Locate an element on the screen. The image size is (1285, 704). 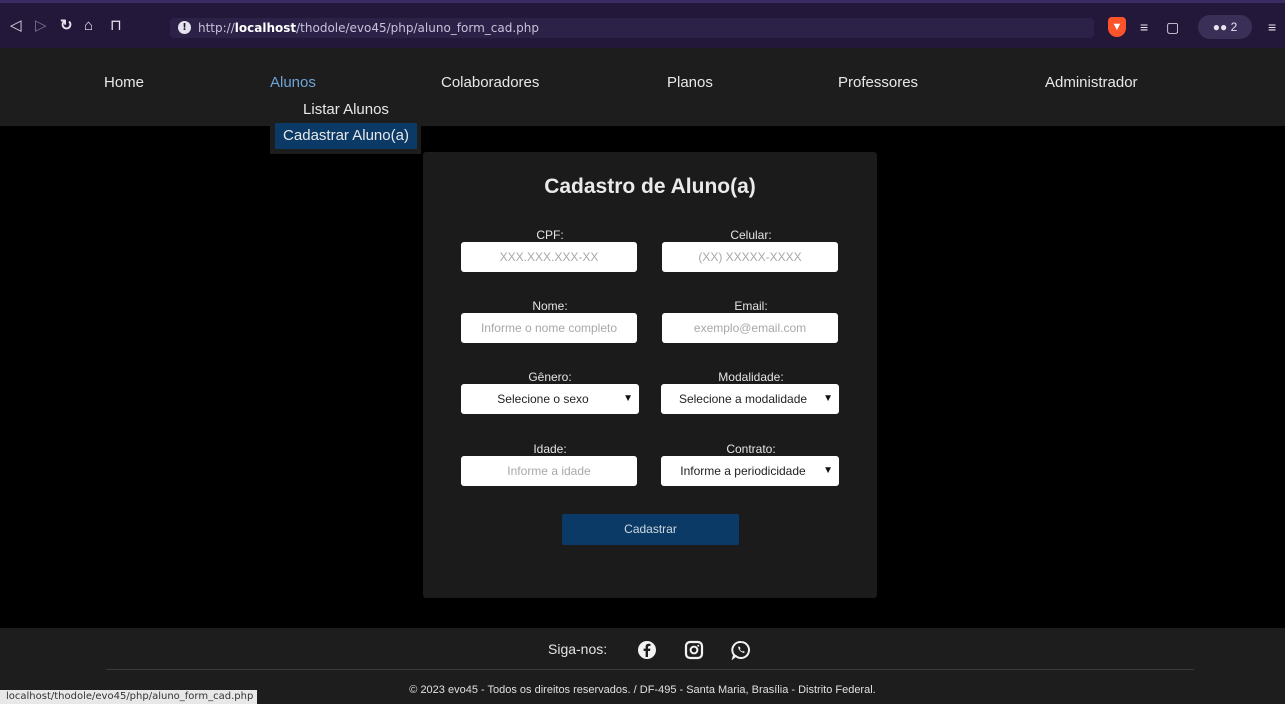
nav-professores: Professores is located at coordinates (878, 83).